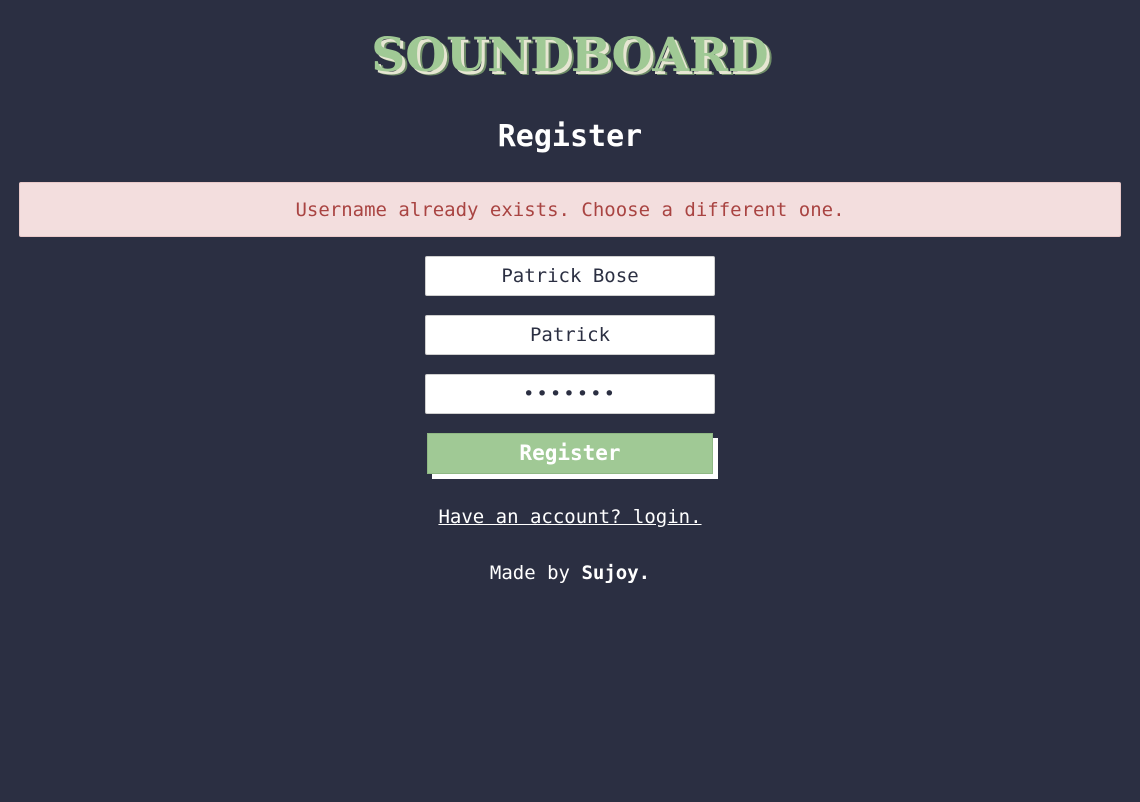 The width and height of the screenshot is (1140, 802). What do you see at coordinates (616, 573) in the screenshot?
I see `footer-author: Sujoy.` at bounding box center [616, 573].